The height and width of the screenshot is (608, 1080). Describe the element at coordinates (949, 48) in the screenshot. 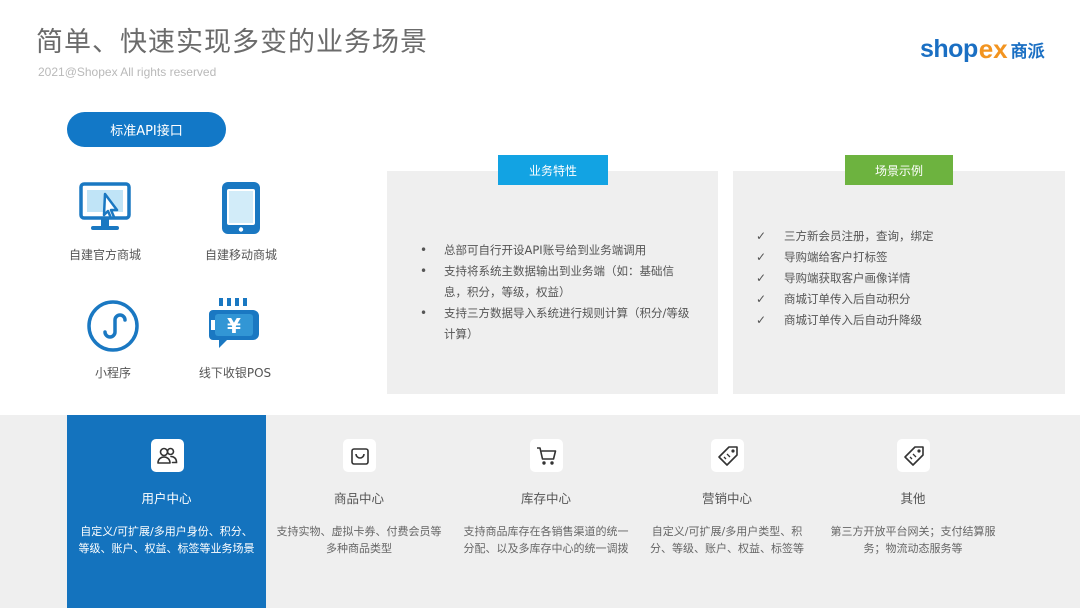

I see `logo-word: shop` at that location.